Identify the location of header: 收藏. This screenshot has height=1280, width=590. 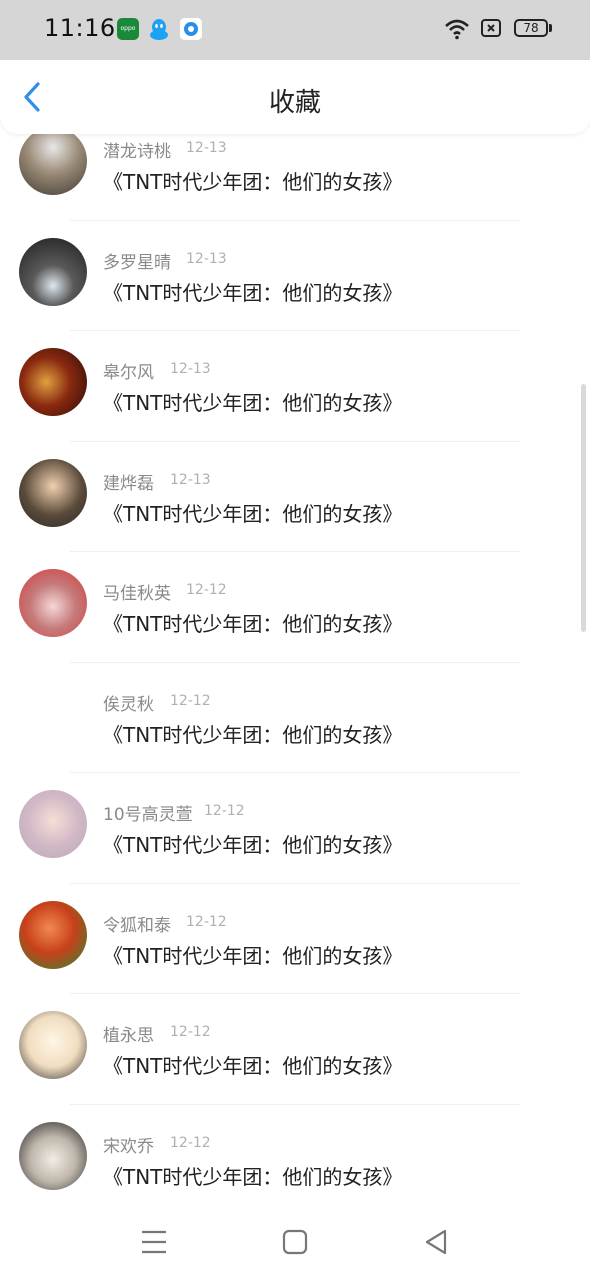
(295, 97).